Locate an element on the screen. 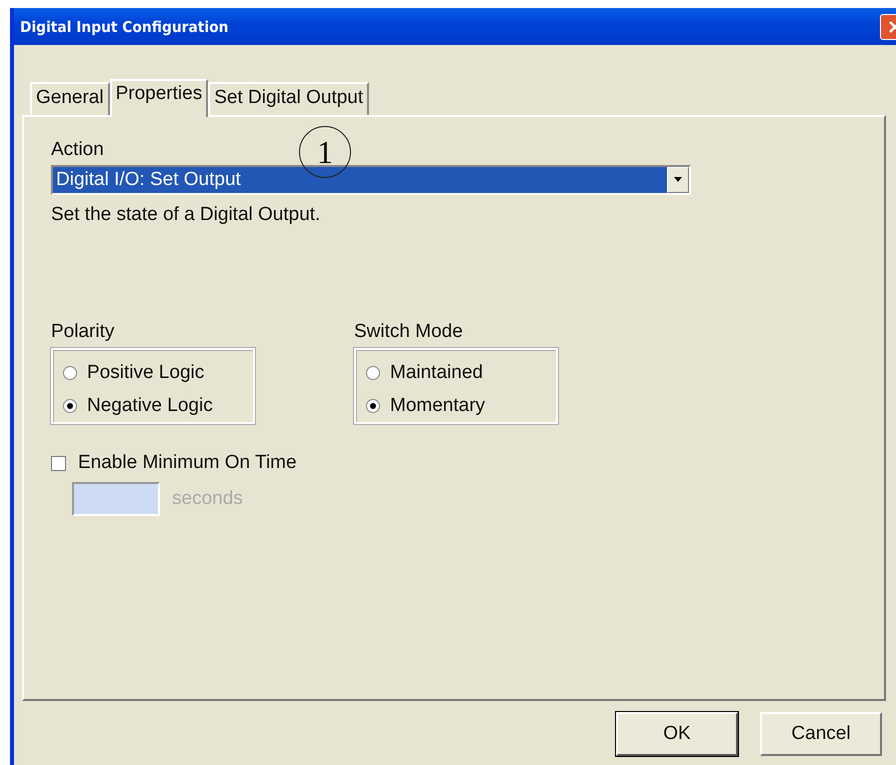  action-label: Action is located at coordinates (77, 150).